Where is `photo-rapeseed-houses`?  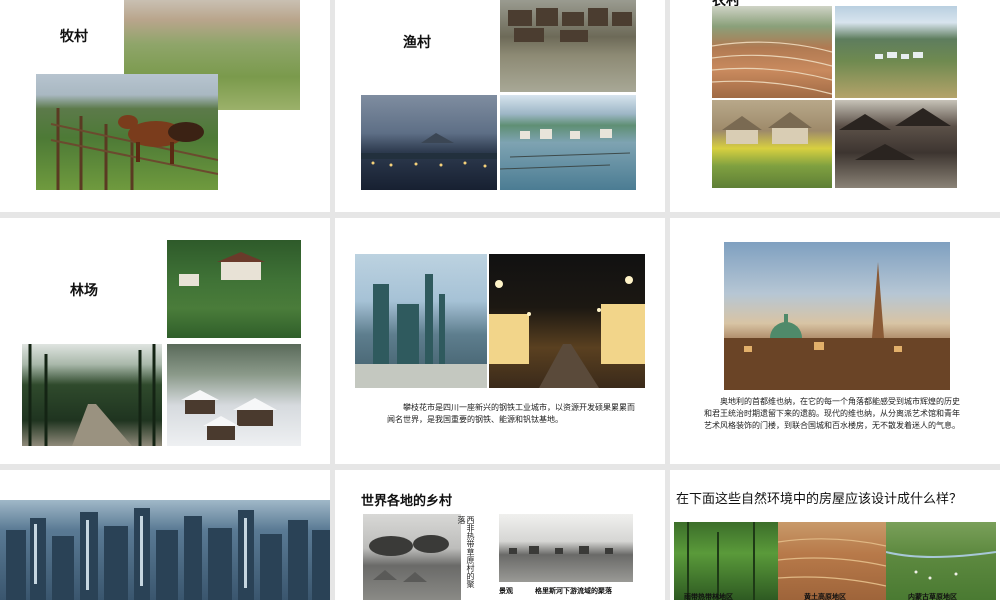
photo-rapeseed-houses is located at coordinates (772, 144).